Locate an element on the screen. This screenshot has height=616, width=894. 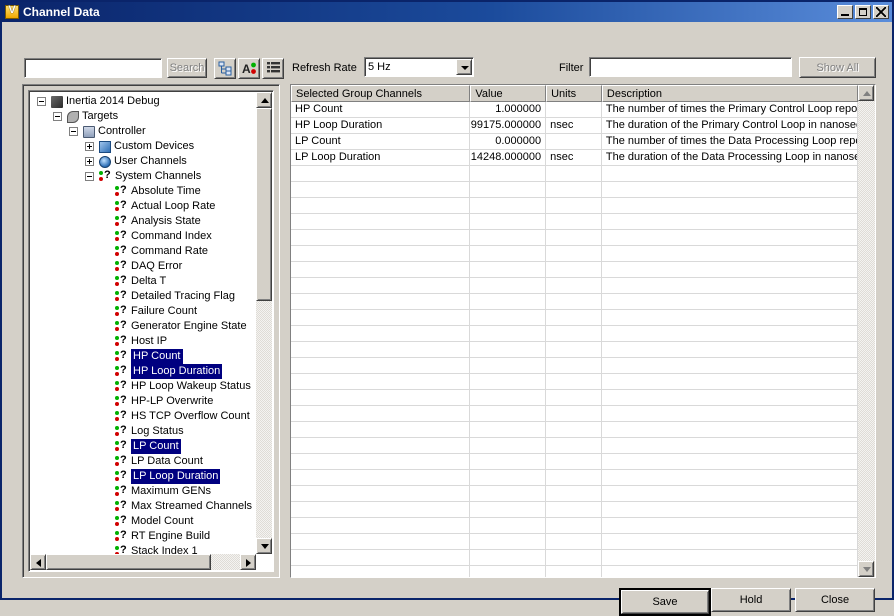
tree-item: ? HS TCP Overflow Count is located at coordinates (139, 416).